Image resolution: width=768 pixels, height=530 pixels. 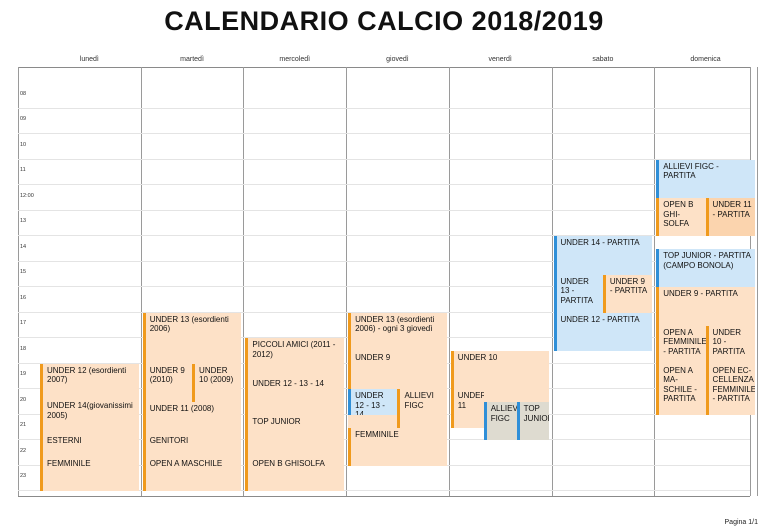 I want to click on day-header: lunedì, so click(x=89, y=59).